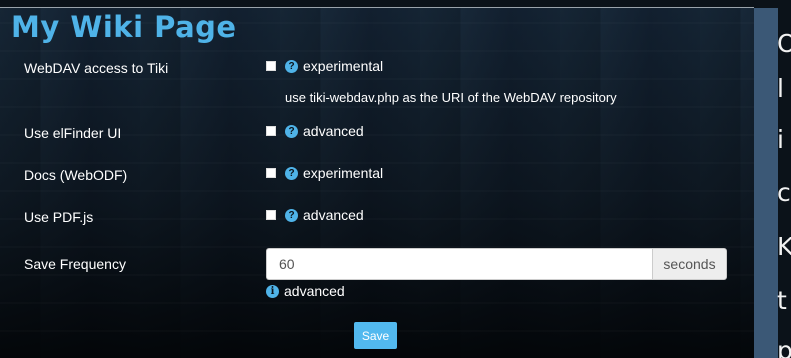  Describe the element at coordinates (272, 291) in the screenshot. I see `info-icon: i` at that location.